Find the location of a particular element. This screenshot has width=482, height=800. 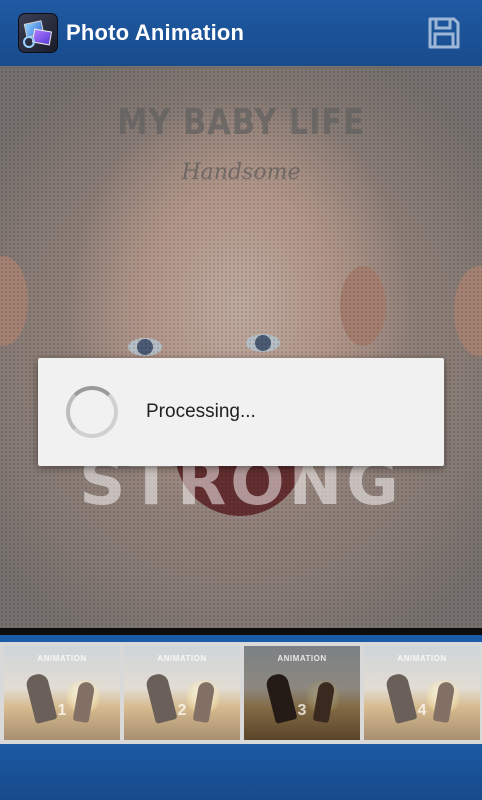

floppy-disk-icon is located at coordinates (444, 33).